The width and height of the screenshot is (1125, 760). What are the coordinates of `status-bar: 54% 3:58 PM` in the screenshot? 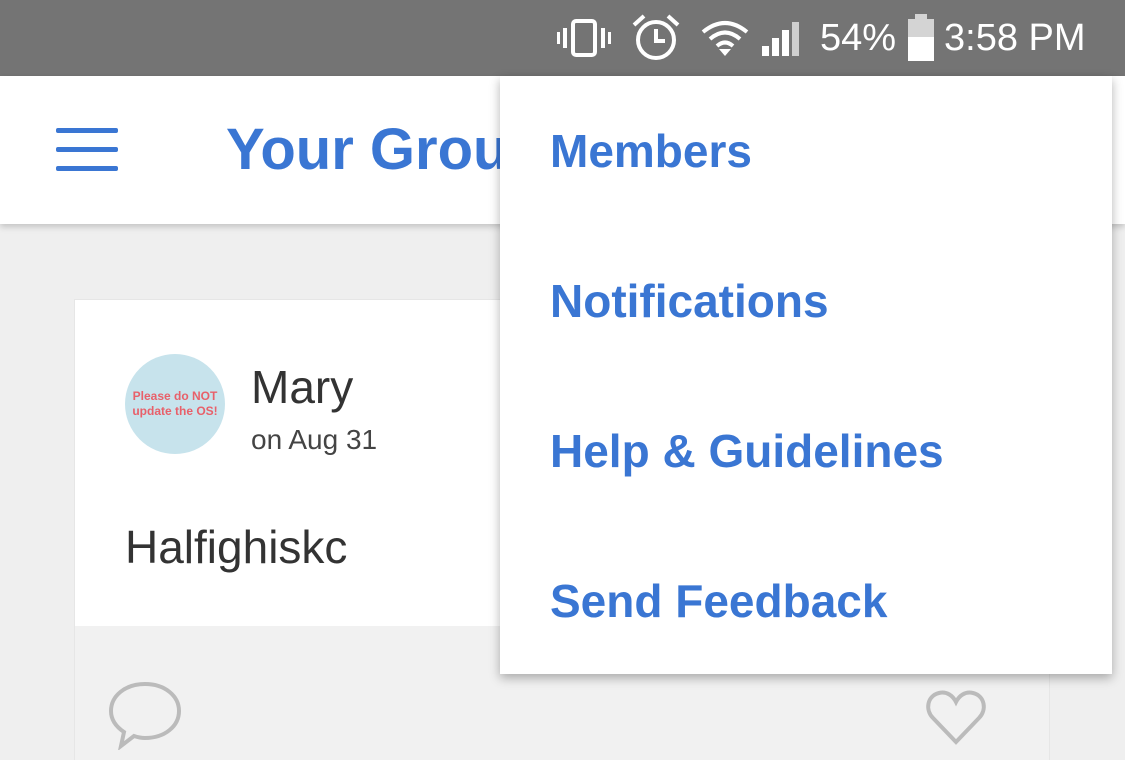 It's located at (562, 38).